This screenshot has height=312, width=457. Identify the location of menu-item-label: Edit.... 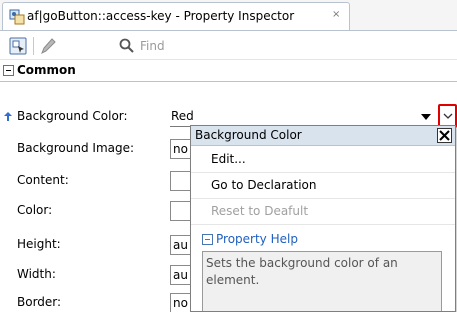
(228, 159).